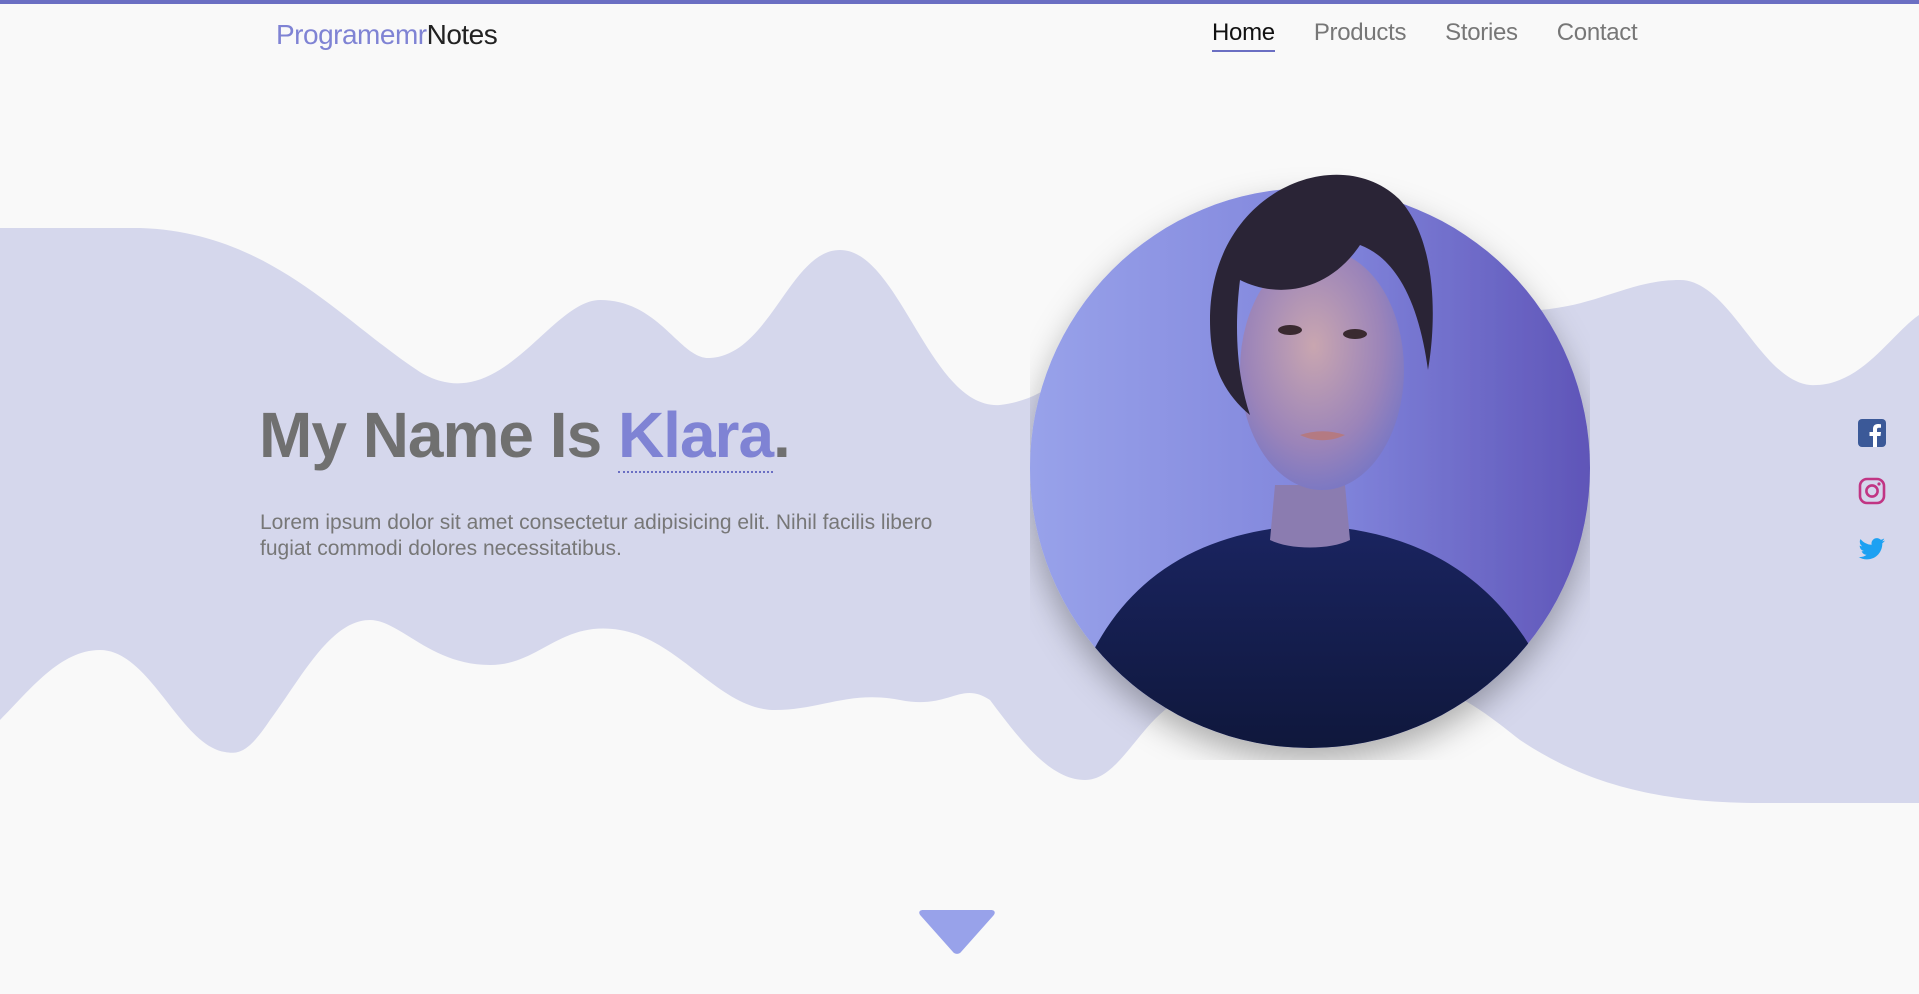  I want to click on hero-title-suffix: ., so click(782, 435).